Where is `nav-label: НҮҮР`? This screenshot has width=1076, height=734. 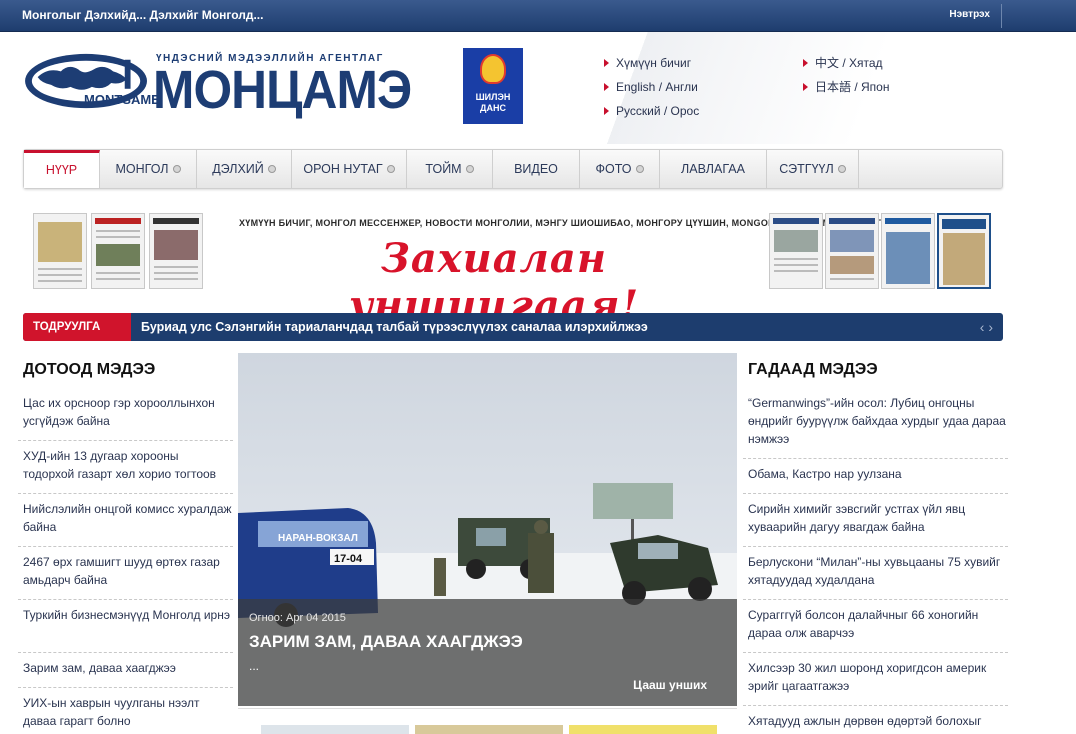 nav-label: НҮҮР is located at coordinates (61, 170).